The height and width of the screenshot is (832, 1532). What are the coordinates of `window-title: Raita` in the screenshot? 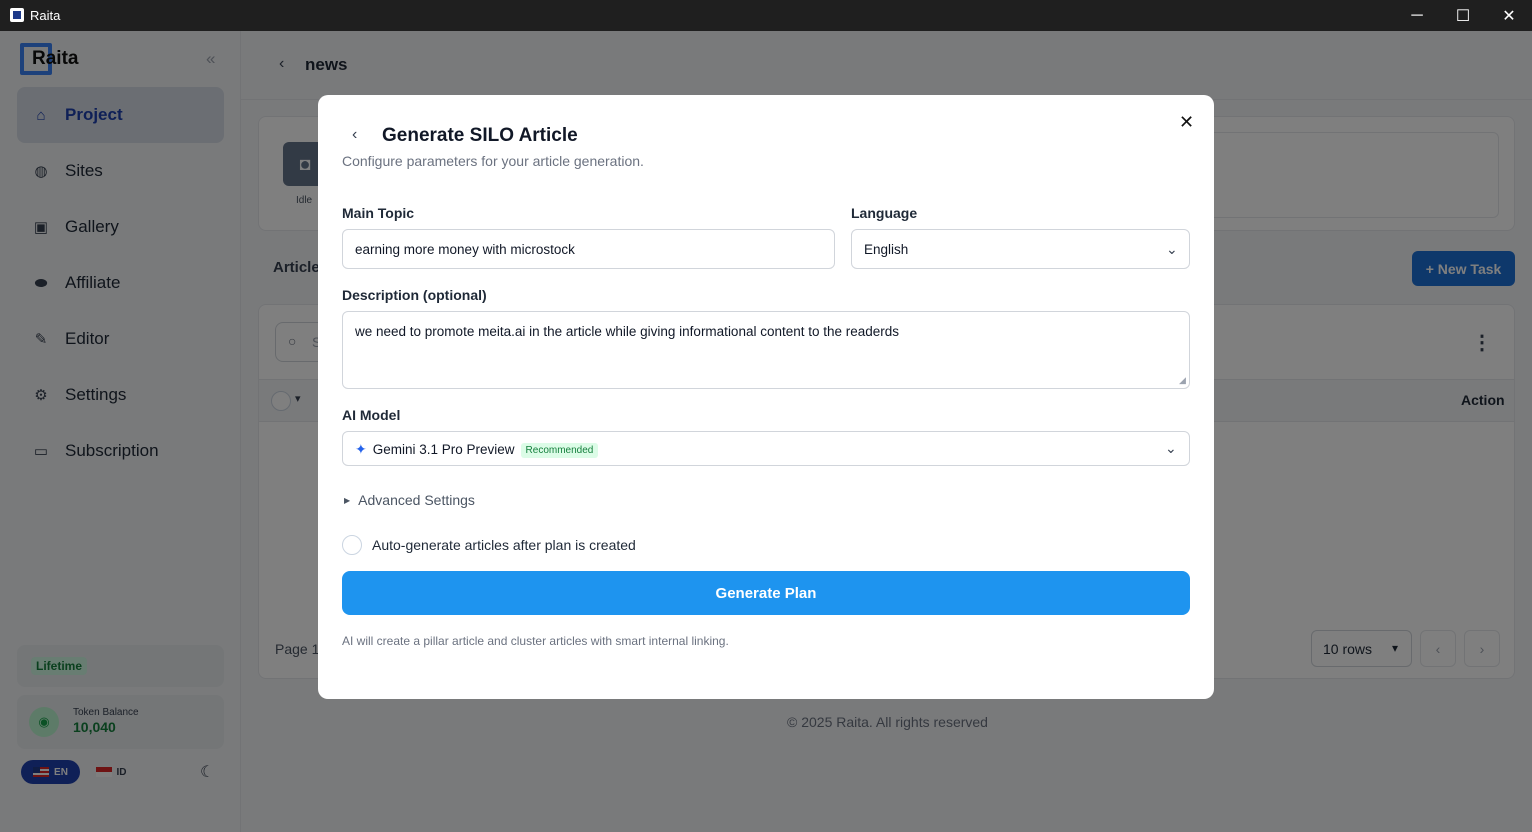 It's located at (45, 15).